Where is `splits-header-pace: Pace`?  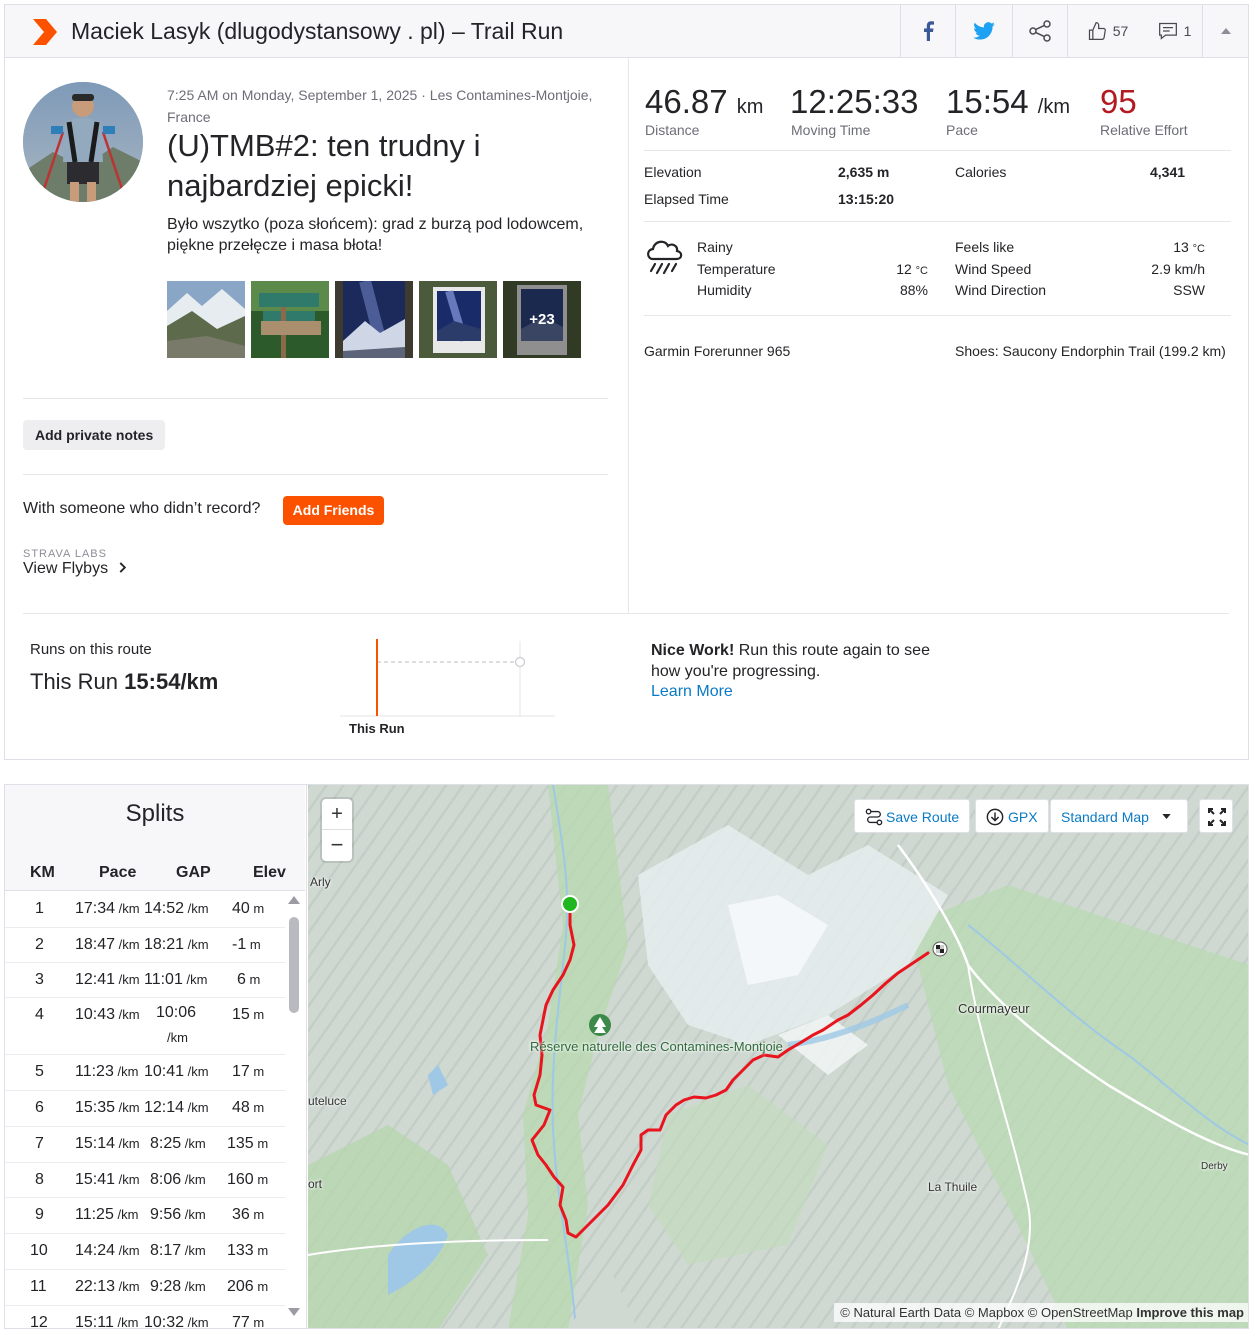 splits-header-pace: Pace is located at coordinates (118, 873).